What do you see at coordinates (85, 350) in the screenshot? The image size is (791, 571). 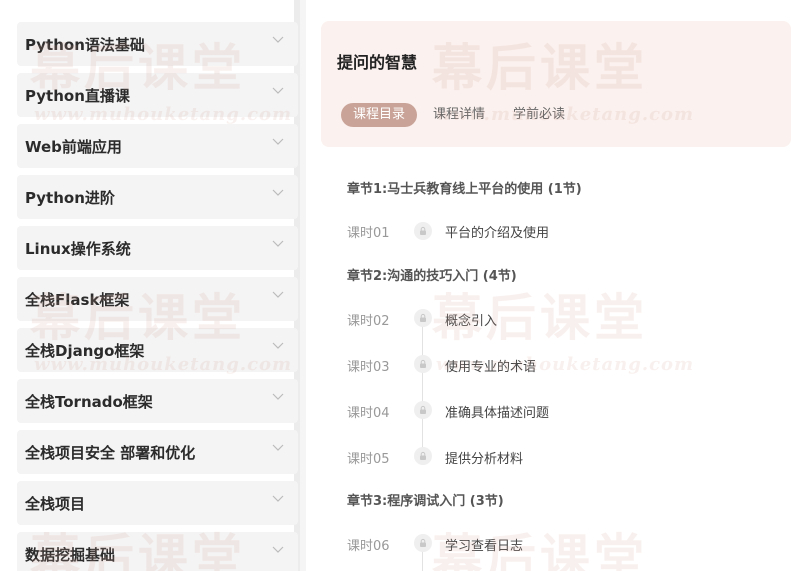 I see `sidebar-item-label: 全栈Django框架` at bounding box center [85, 350].